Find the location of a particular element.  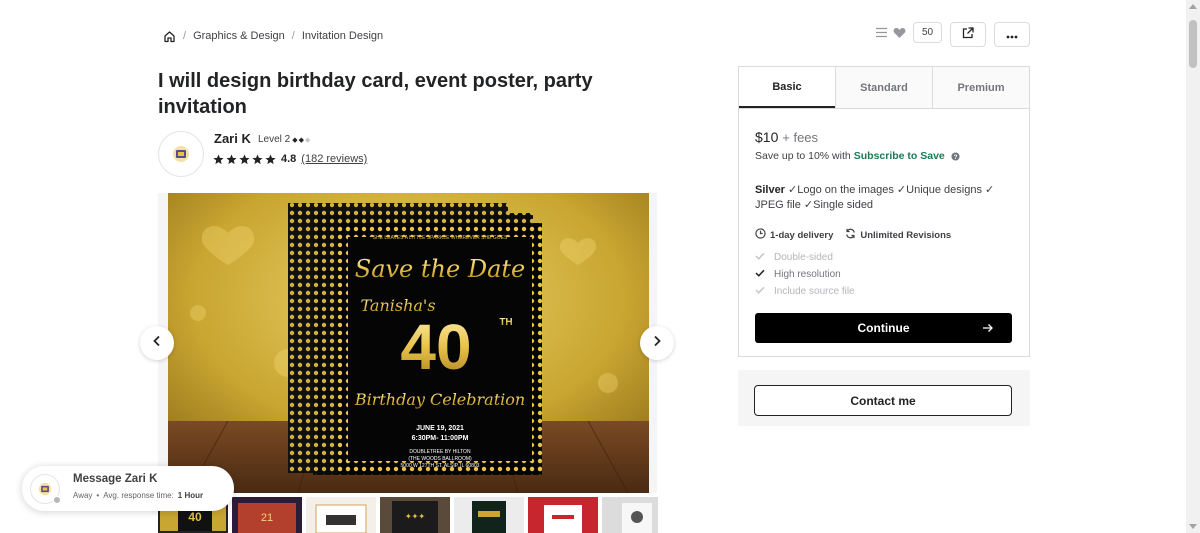

list-icon is located at coordinates (881, 33).